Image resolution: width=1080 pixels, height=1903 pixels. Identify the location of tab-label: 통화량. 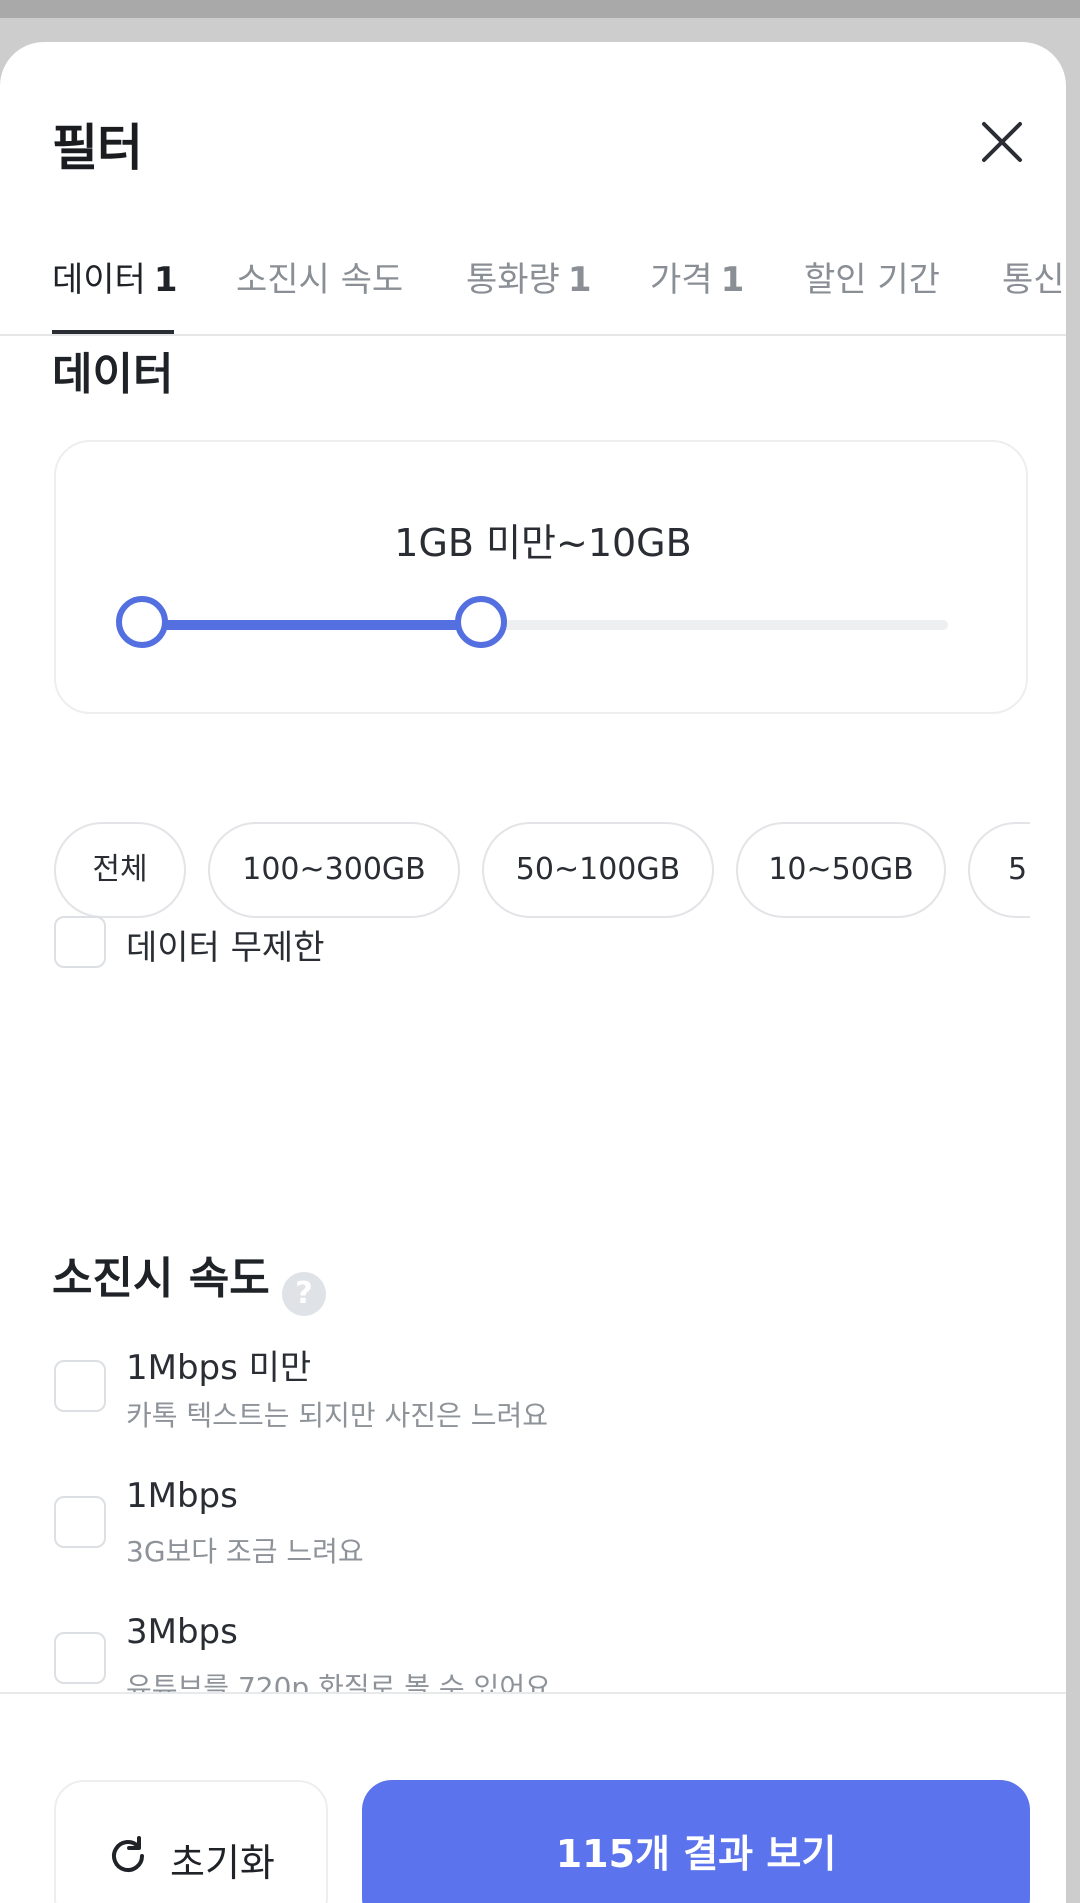
(513, 280).